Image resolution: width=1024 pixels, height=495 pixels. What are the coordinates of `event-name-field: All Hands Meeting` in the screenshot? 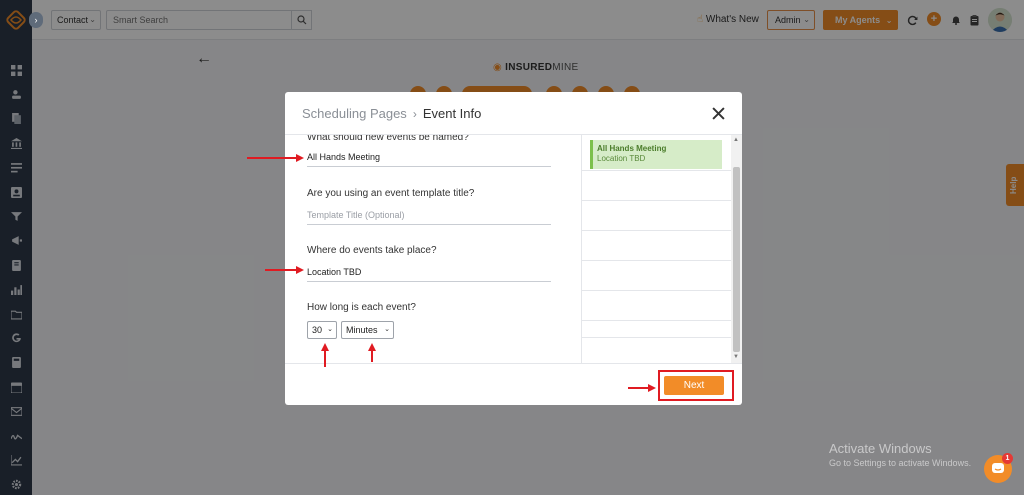 It's located at (429, 158).